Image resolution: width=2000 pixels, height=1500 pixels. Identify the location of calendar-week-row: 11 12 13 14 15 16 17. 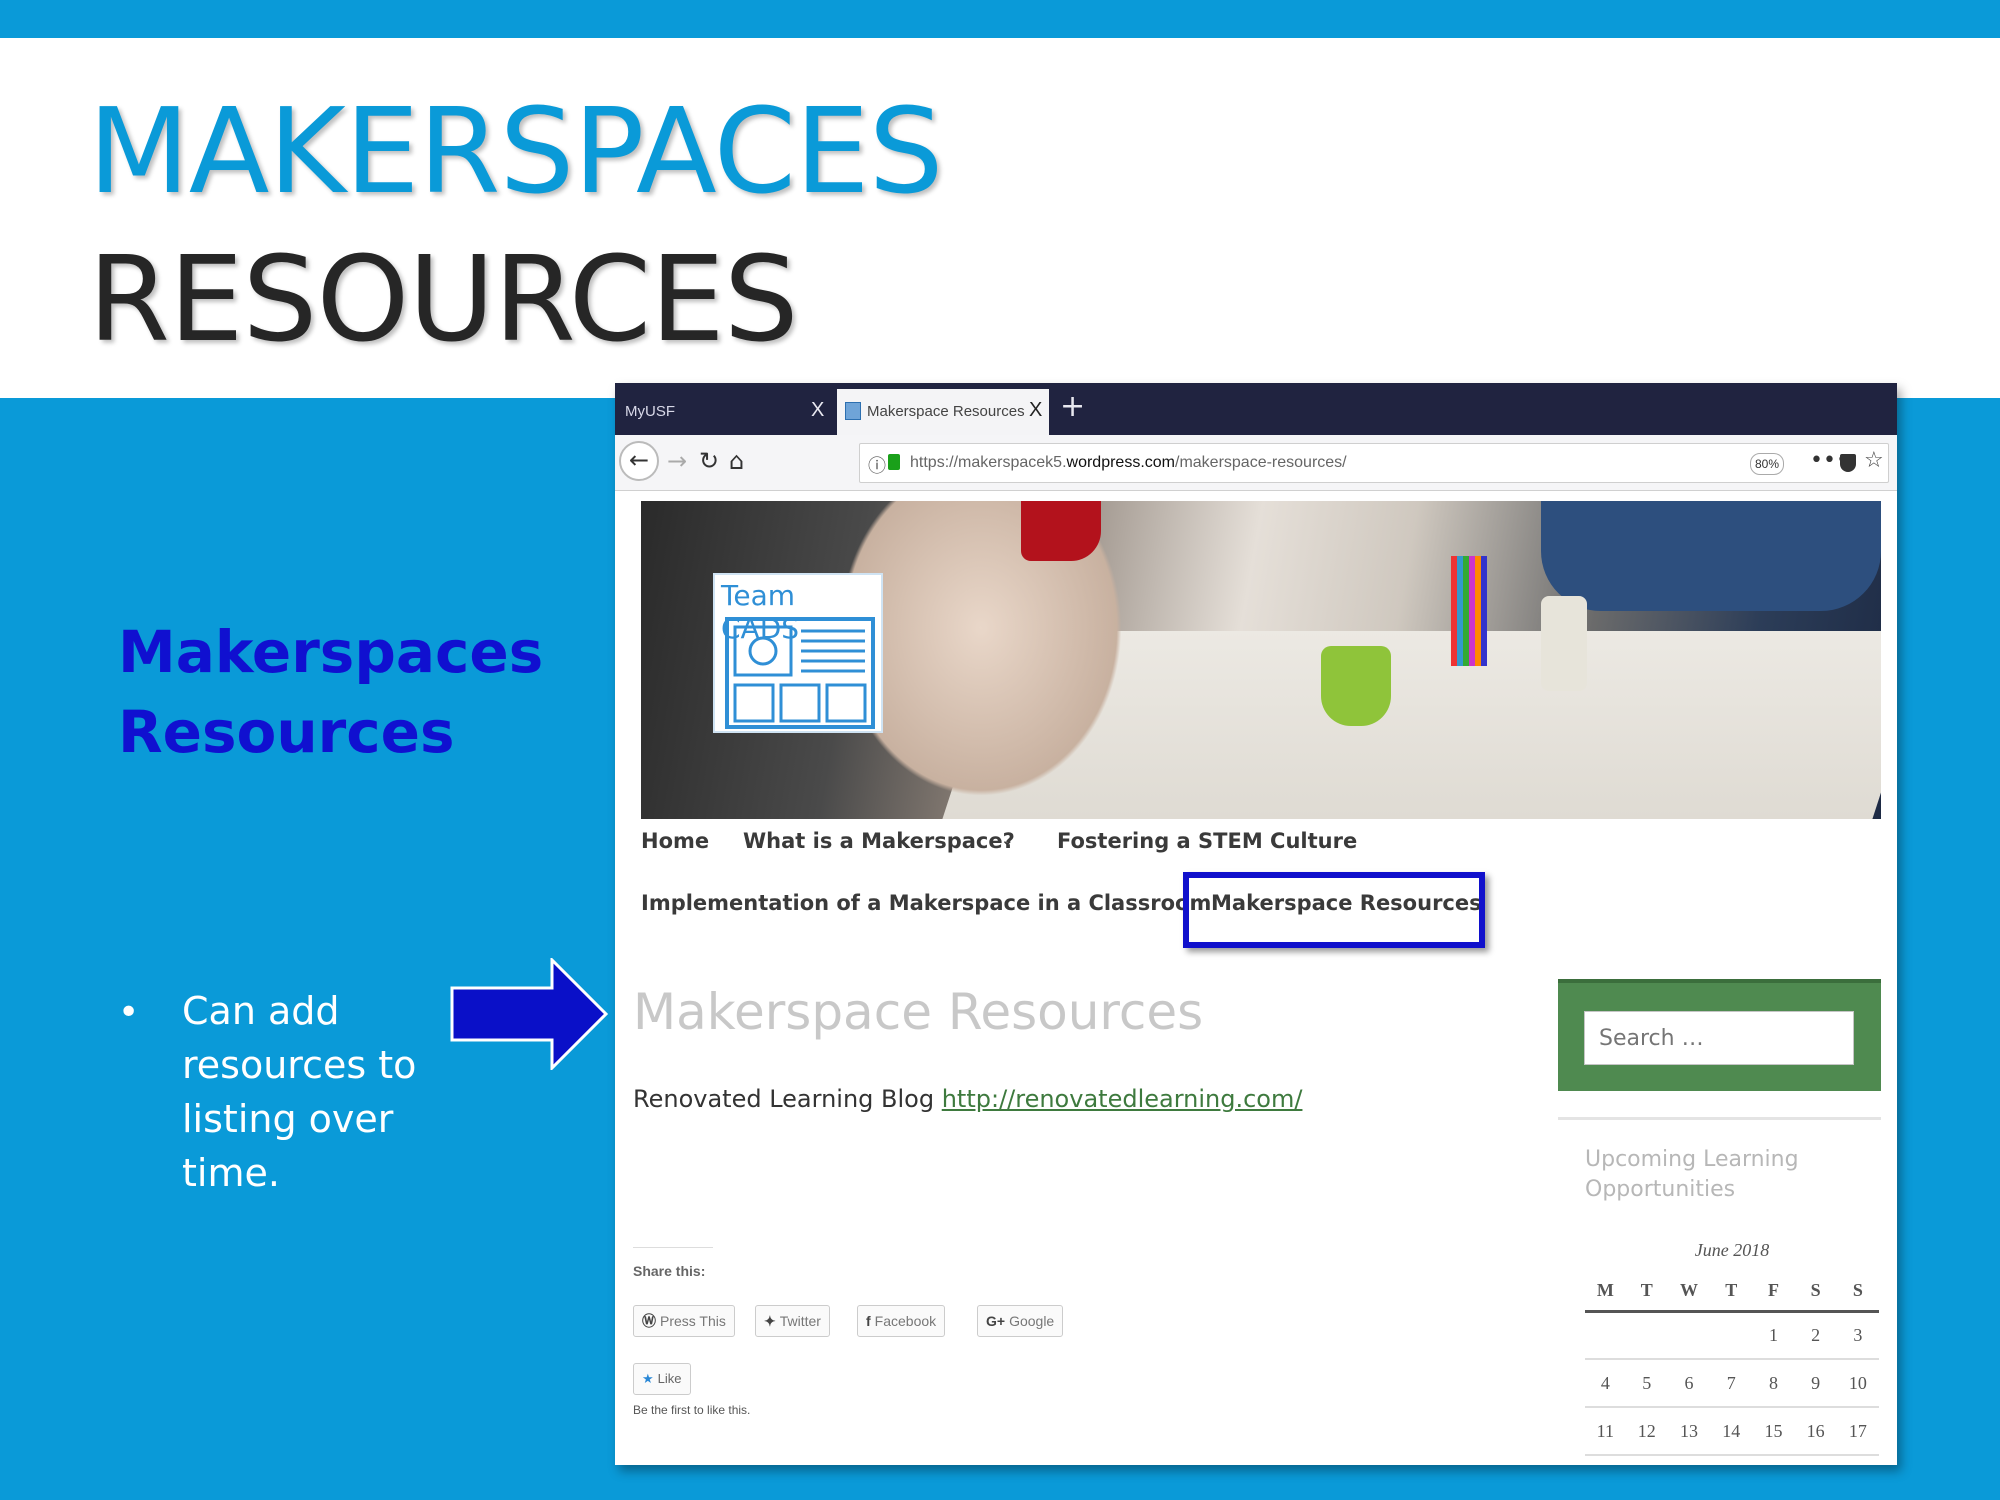
(1732, 1431).